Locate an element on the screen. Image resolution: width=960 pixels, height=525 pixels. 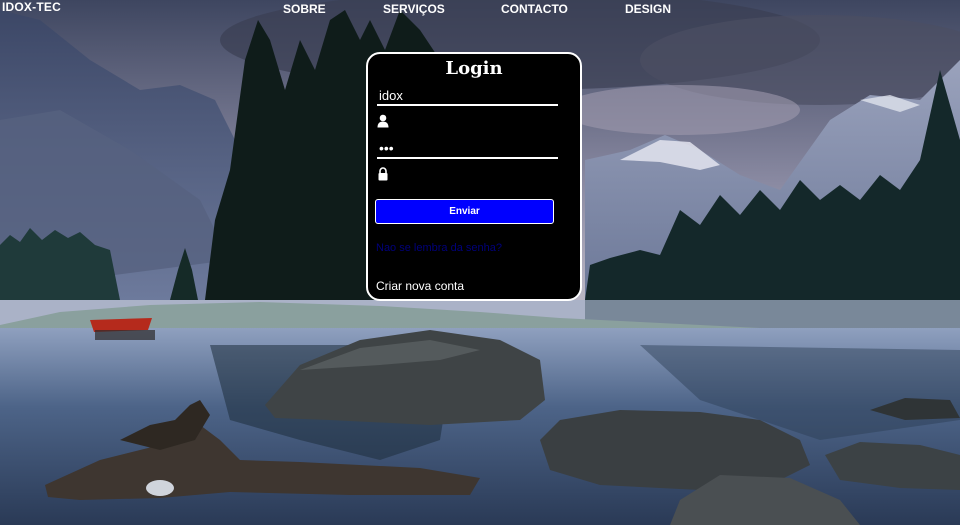
submit-button: Enviar is located at coordinates (464, 211).